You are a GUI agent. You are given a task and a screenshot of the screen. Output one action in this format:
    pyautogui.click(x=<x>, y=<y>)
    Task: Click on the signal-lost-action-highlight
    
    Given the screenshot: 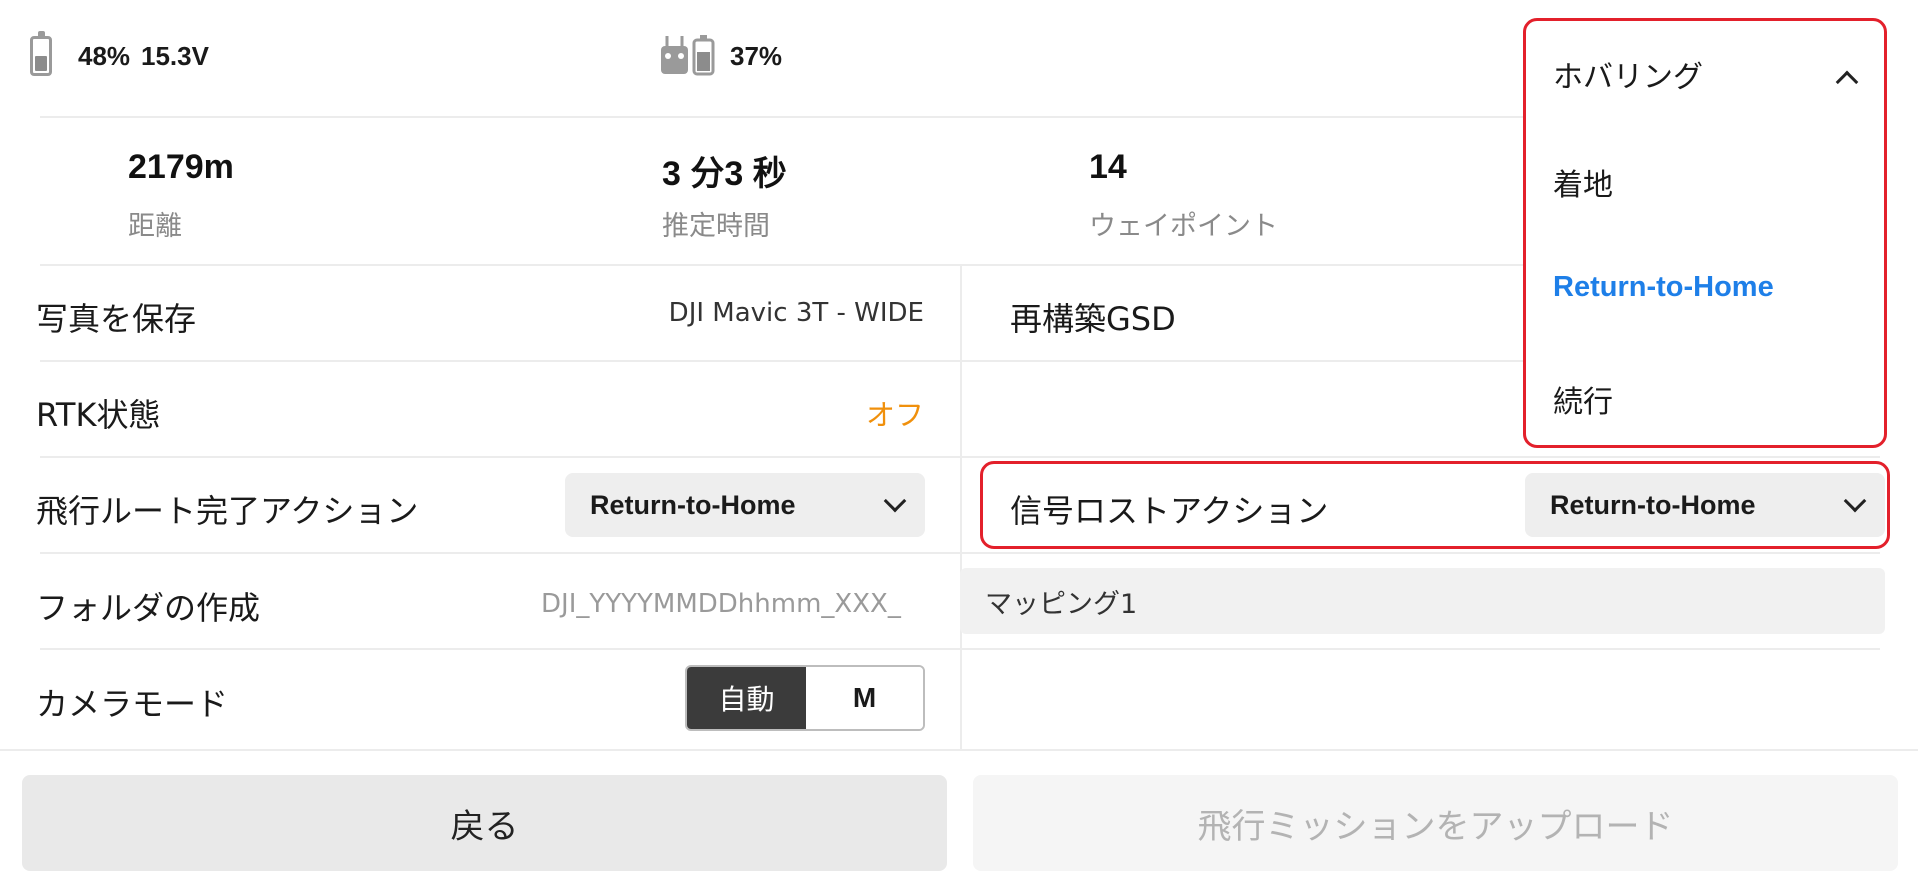 What is the action you would take?
    pyautogui.click(x=1435, y=505)
    